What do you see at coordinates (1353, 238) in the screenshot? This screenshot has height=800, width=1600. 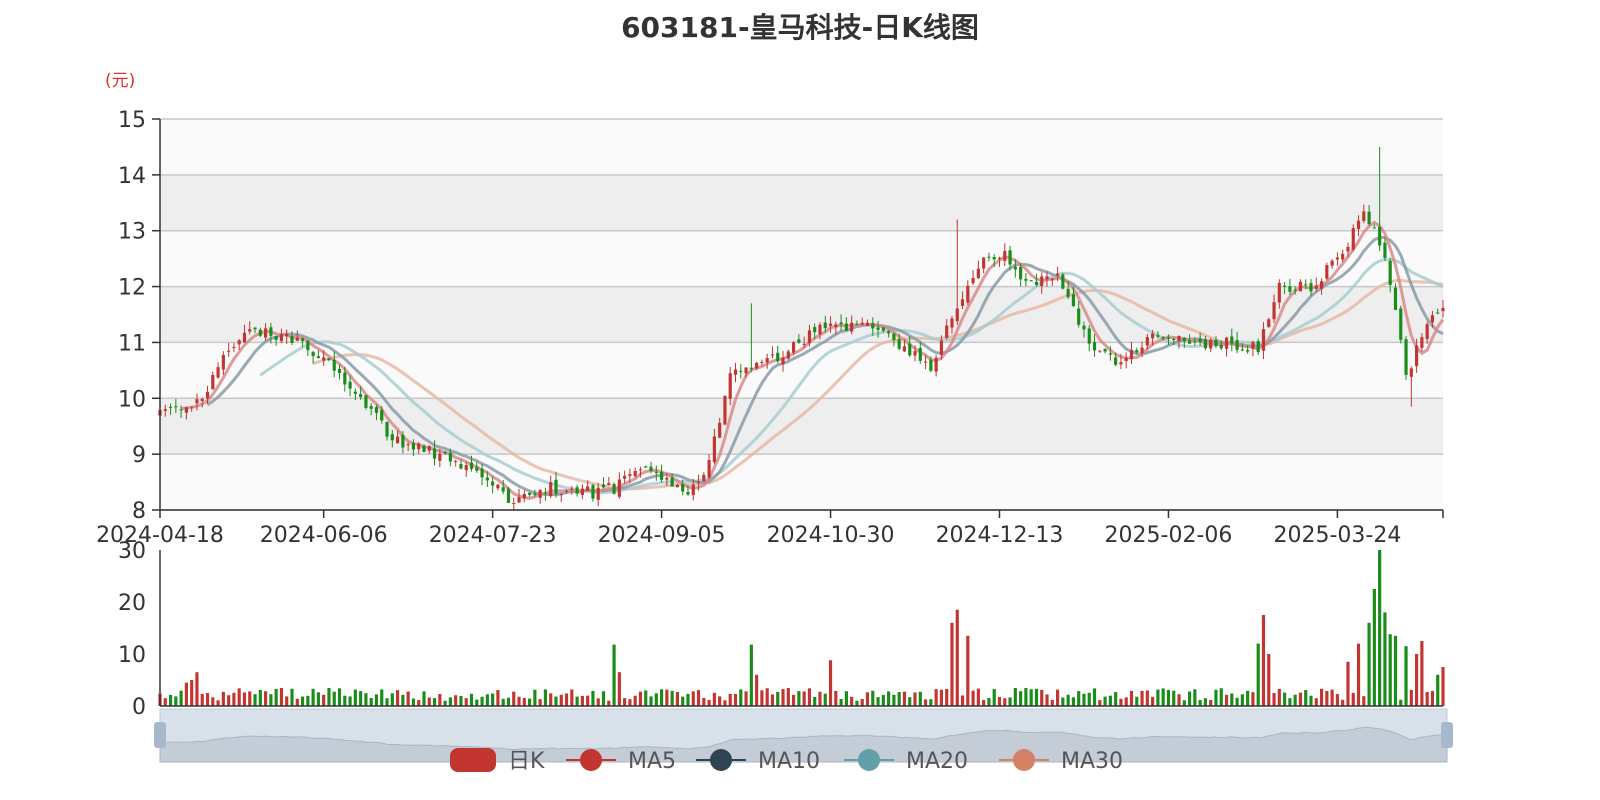 I see `candle` at bounding box center [1353, 238].